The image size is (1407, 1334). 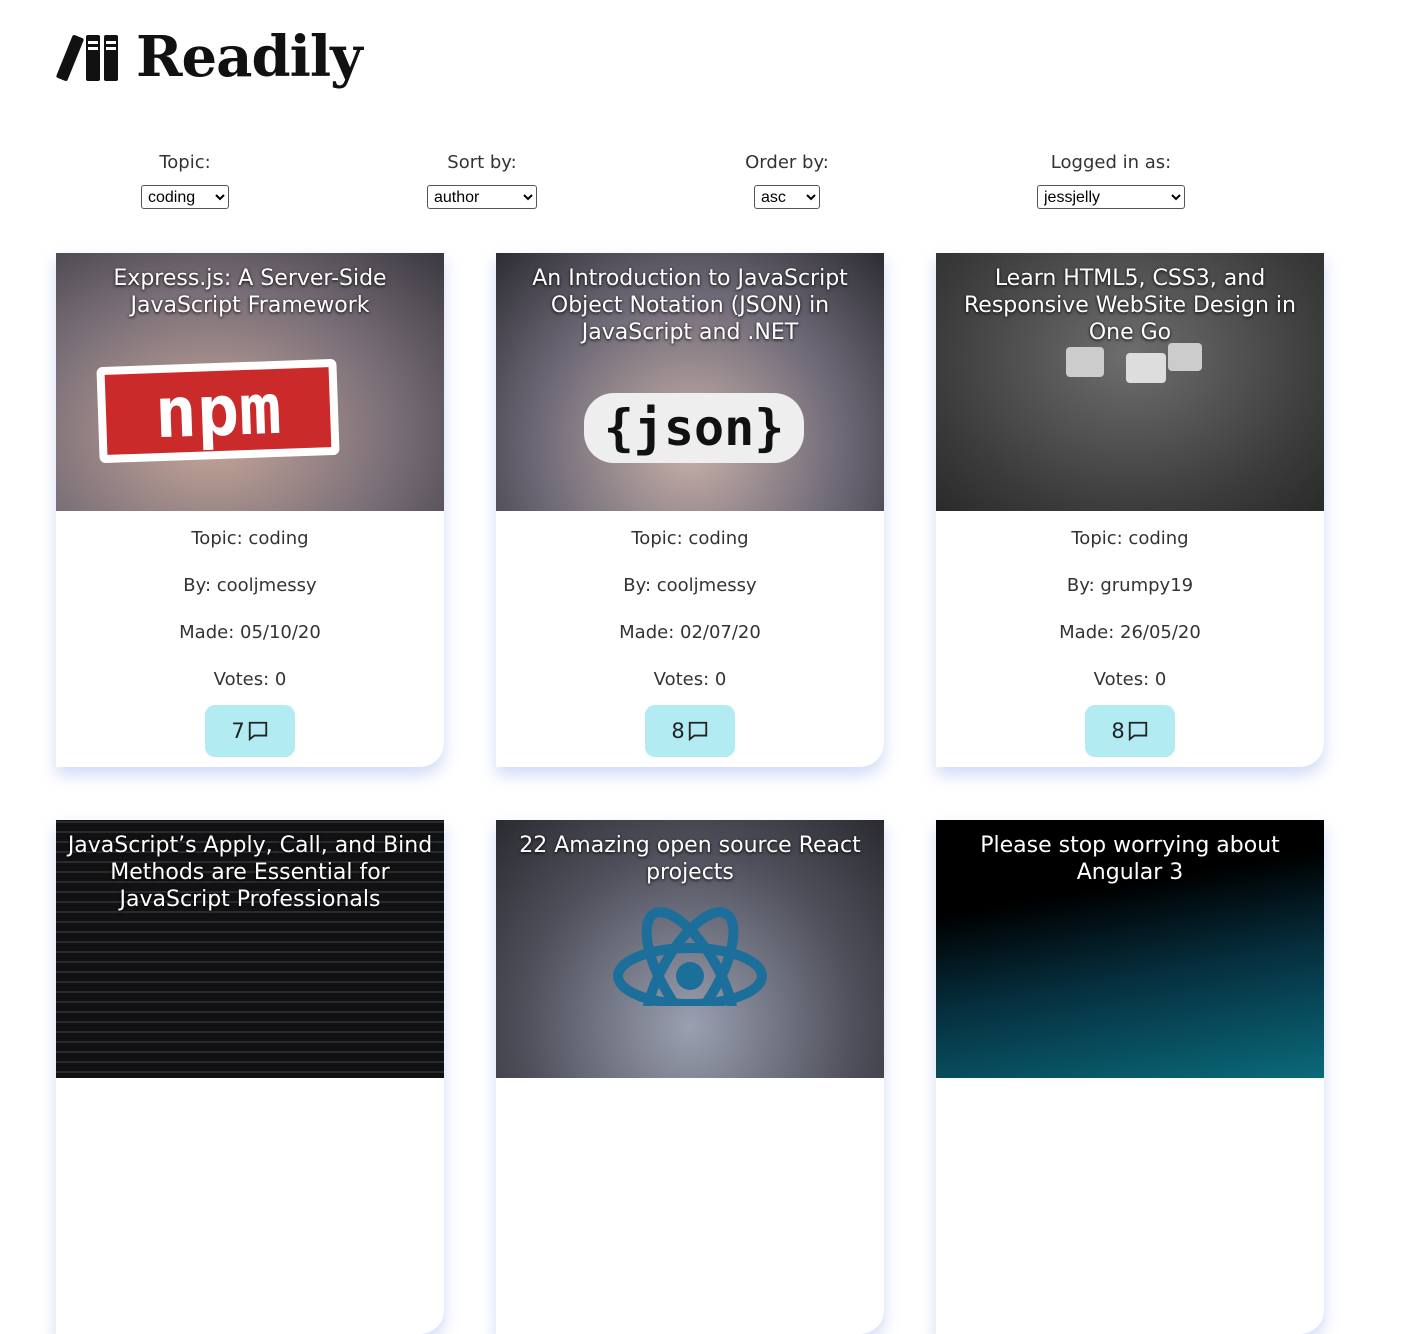 I want to click on article-date: Made: 02/07/20, so click(x=690, y=632).